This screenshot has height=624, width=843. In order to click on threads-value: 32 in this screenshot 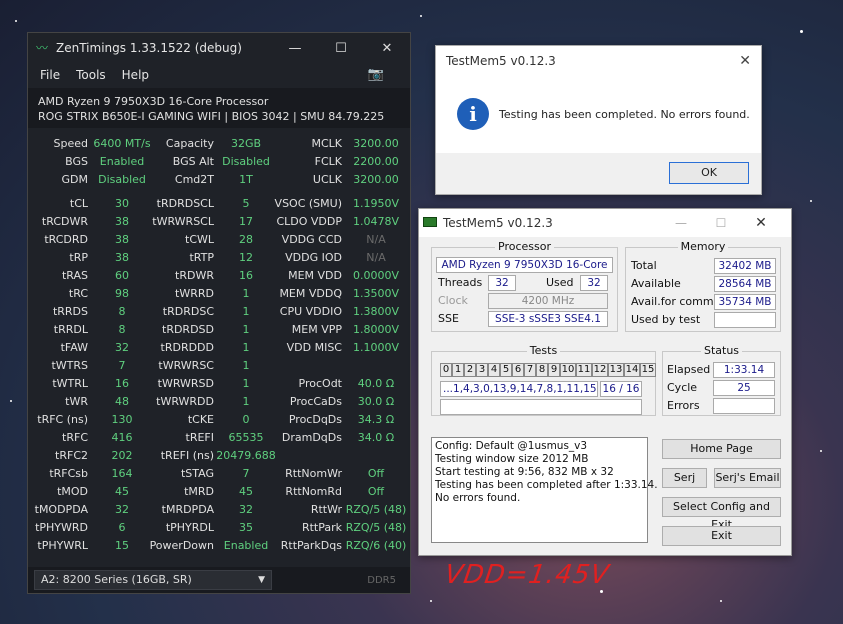, I will do `click(502, 283)`.